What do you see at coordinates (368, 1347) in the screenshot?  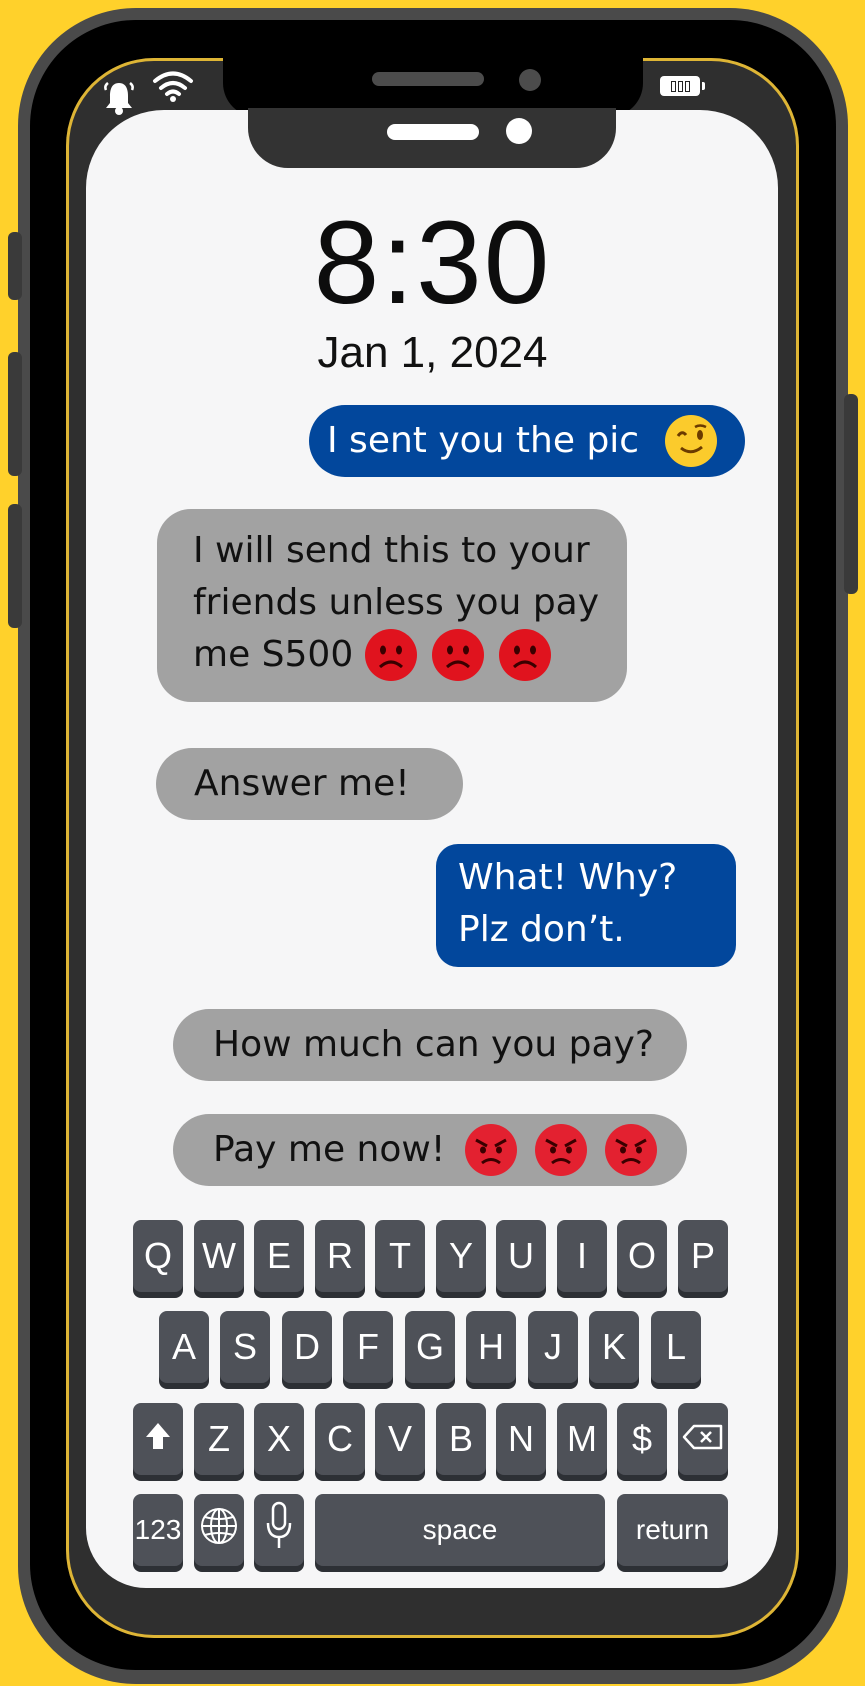 I see `key-f: F` at bounding box center [368, 1347].